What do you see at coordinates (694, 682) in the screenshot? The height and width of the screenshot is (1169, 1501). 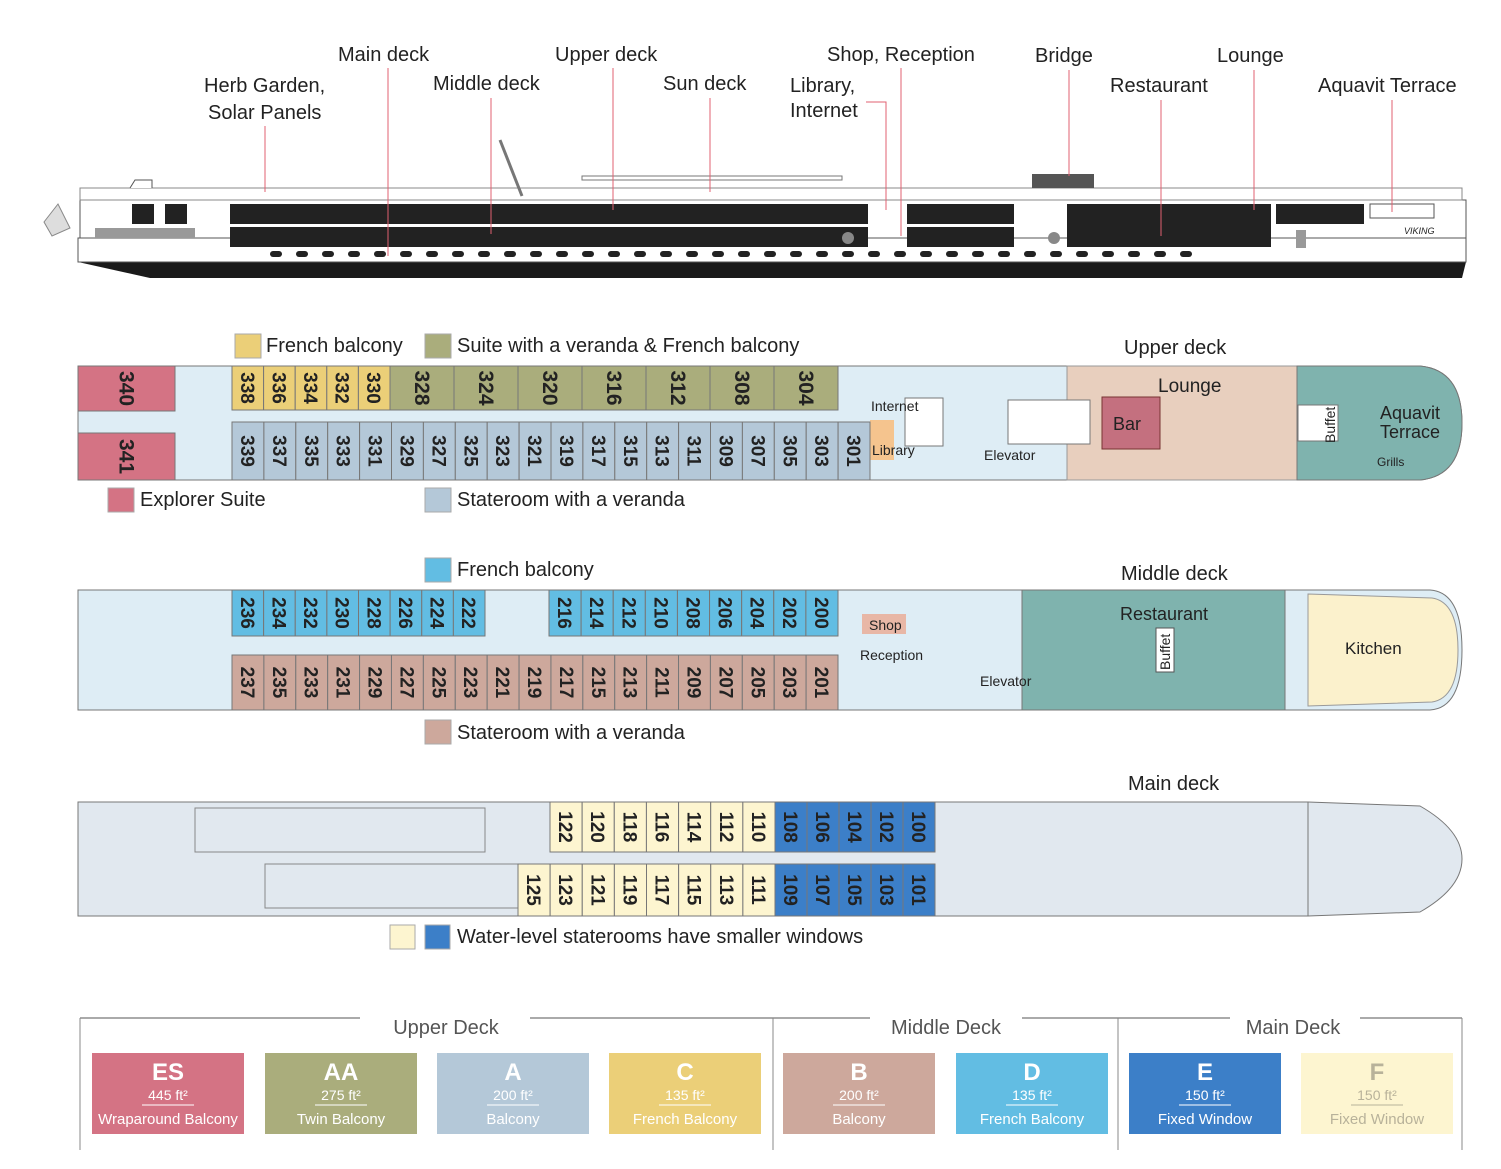 I see `cabin-209: 209` at bounding box center [694, 682].